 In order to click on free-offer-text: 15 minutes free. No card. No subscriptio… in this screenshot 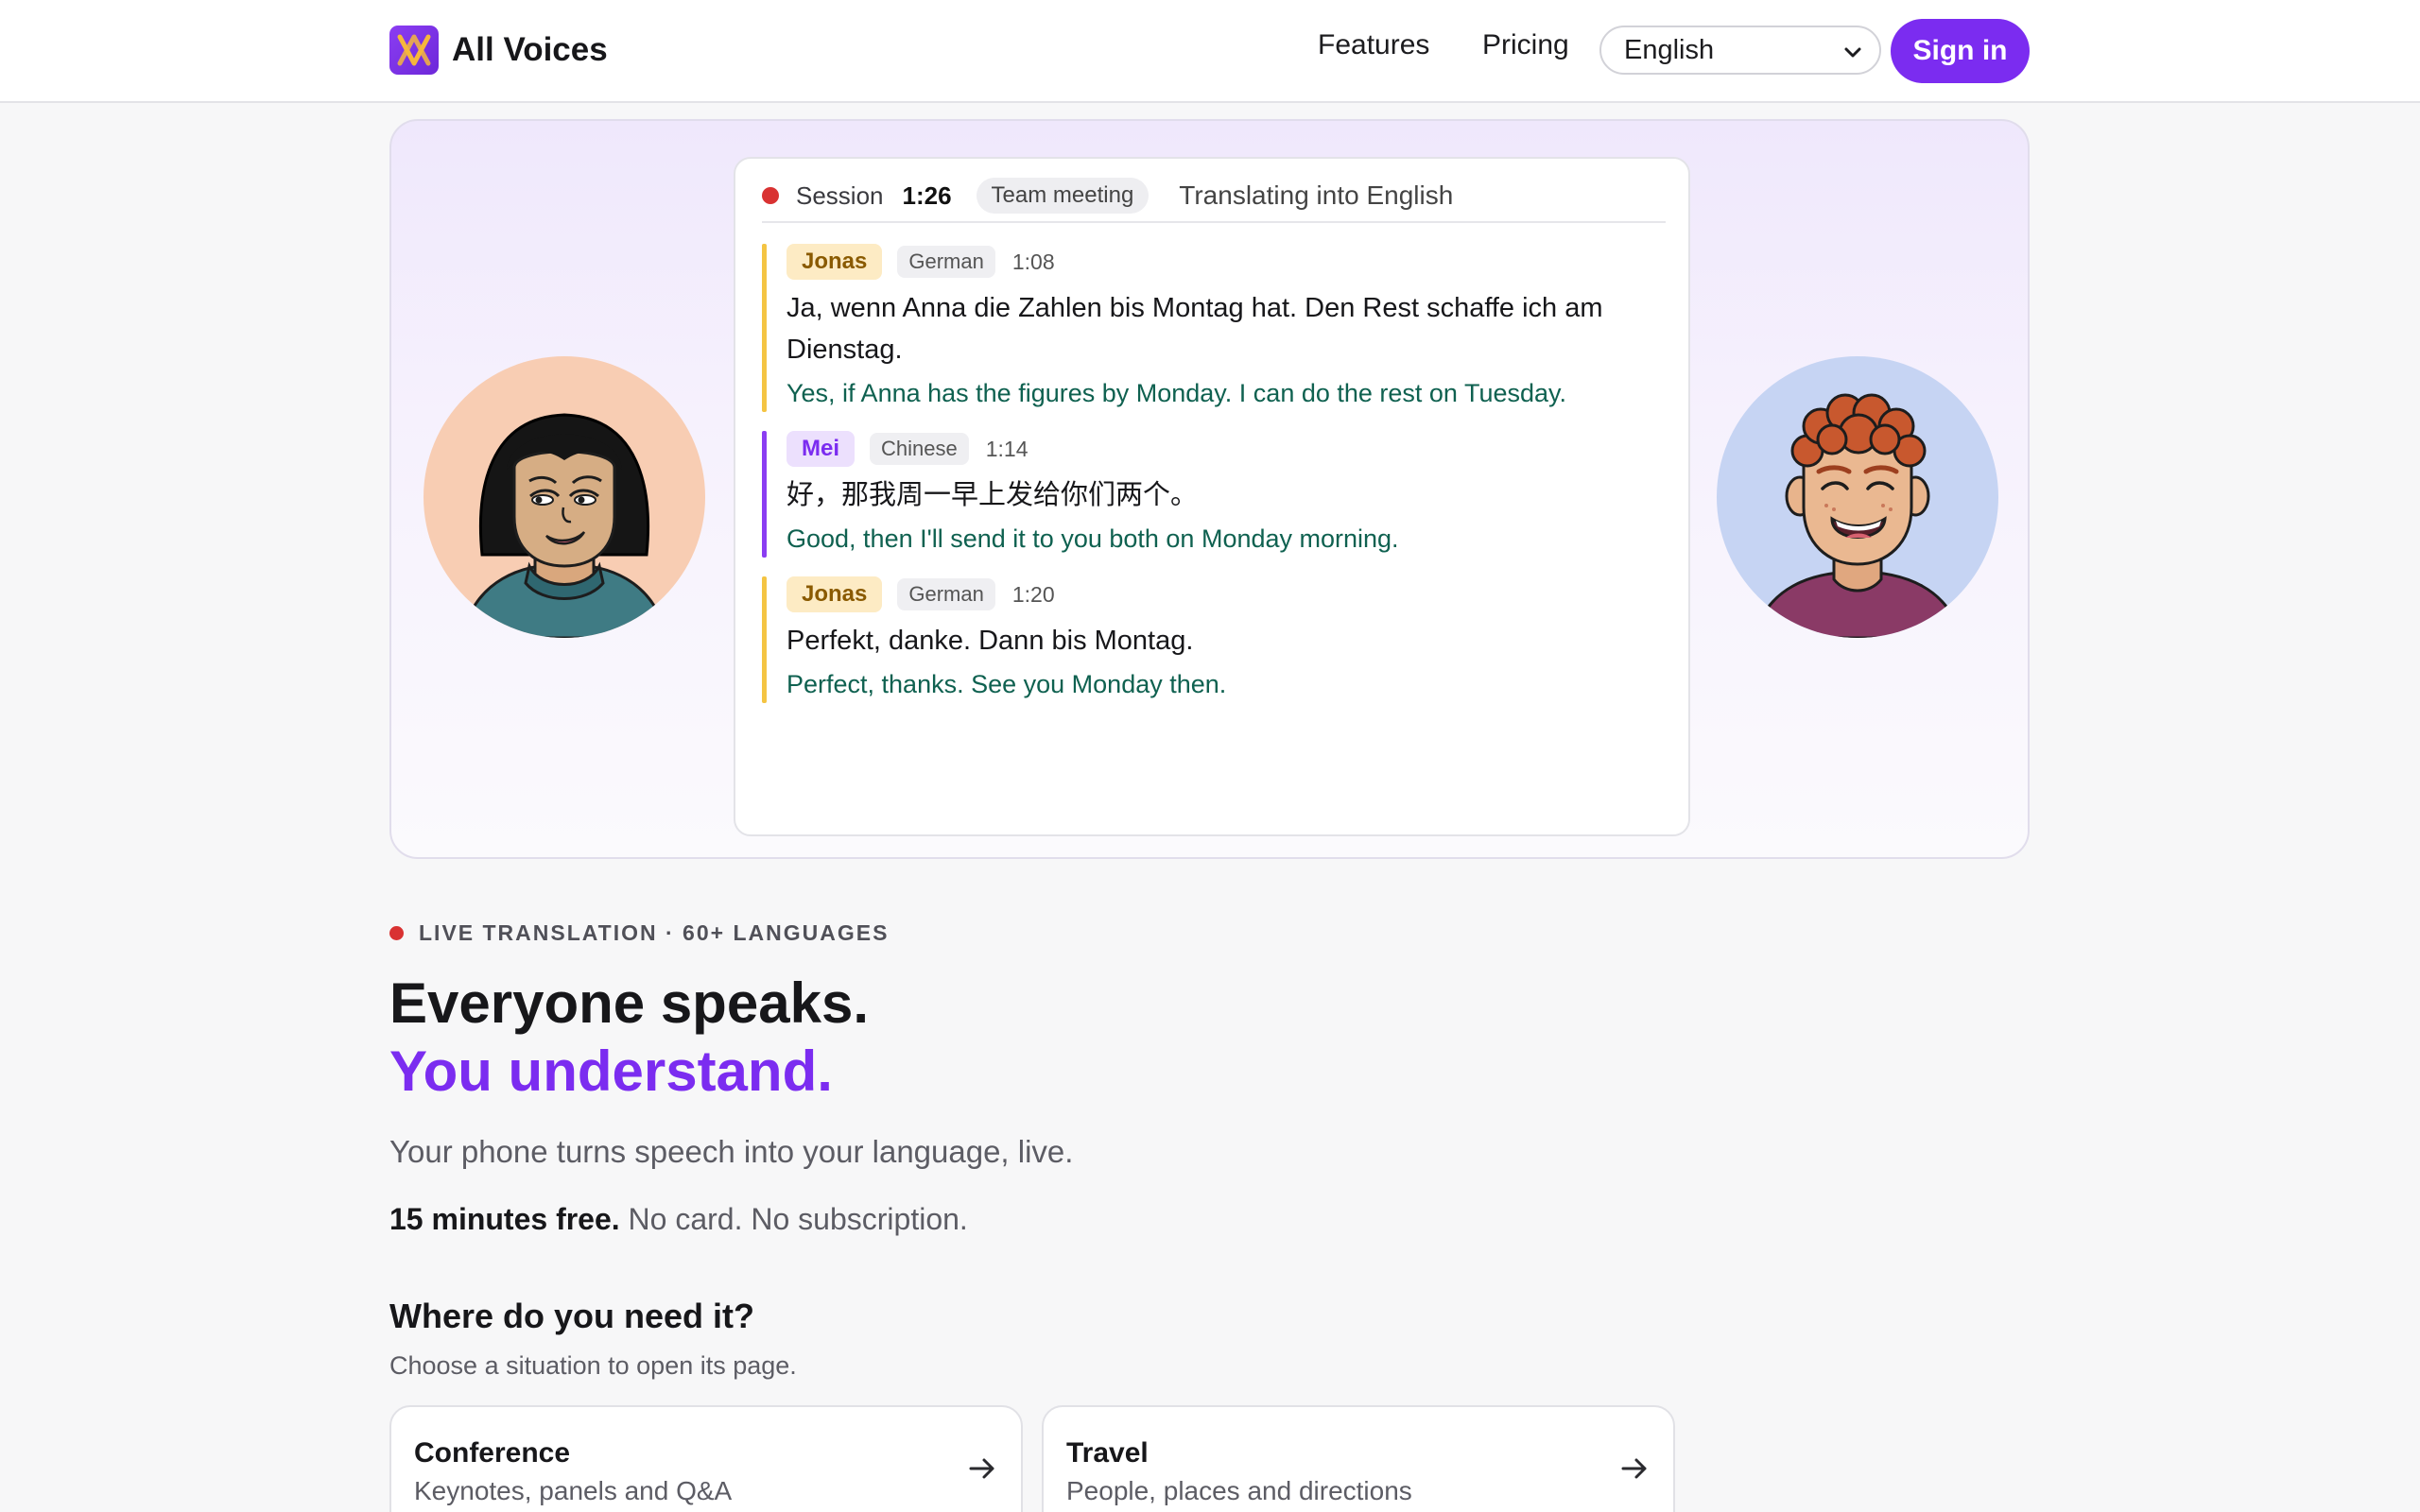, I will do `click(678, 1219)`.